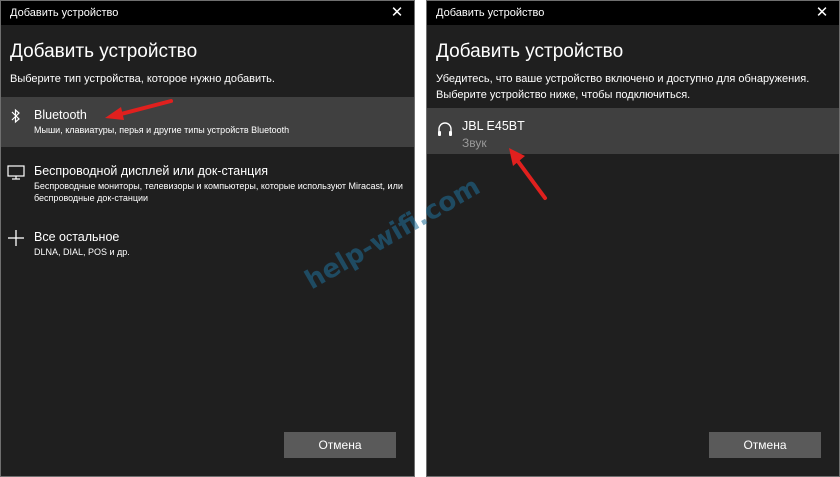 The height and width of the screenshot is (477, 840). What do you see at coordinates (16, 116) in the screenshot?
I see `bluetooth-icon` at bounding box center [16, 116].